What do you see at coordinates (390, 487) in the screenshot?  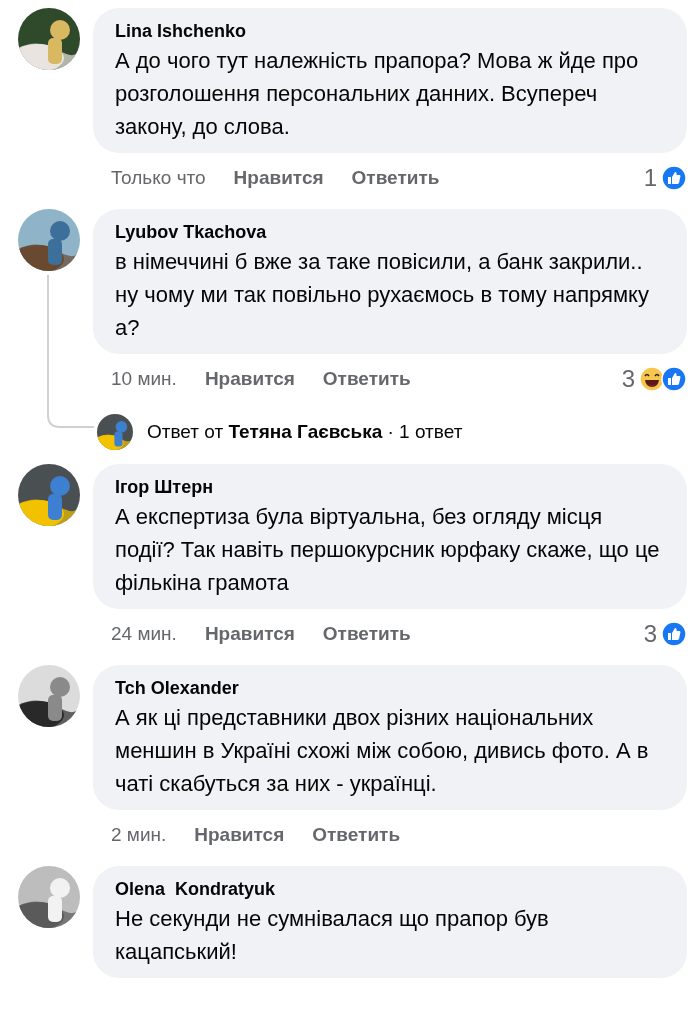 I see `author-name: Ігор Штерн` at bounding box center [390, 487].